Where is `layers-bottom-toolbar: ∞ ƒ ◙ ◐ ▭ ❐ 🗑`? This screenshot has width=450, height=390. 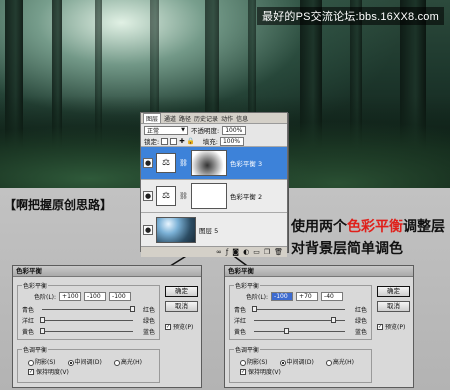 layers-bottom-toolbar: ∞ ƒ ◙ ◐ ▭ ❐ 🗑 is located at coordinates (214, 251).